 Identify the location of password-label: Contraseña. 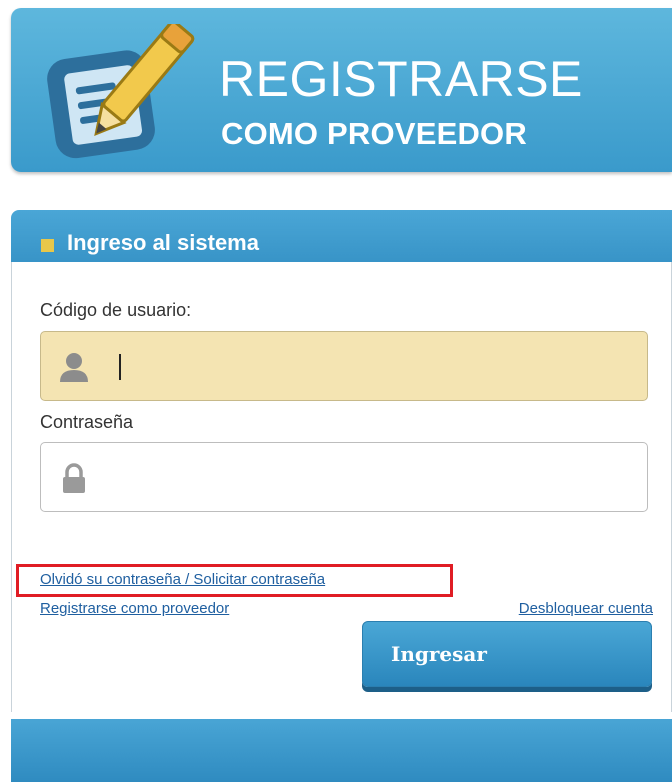
(87, 422).